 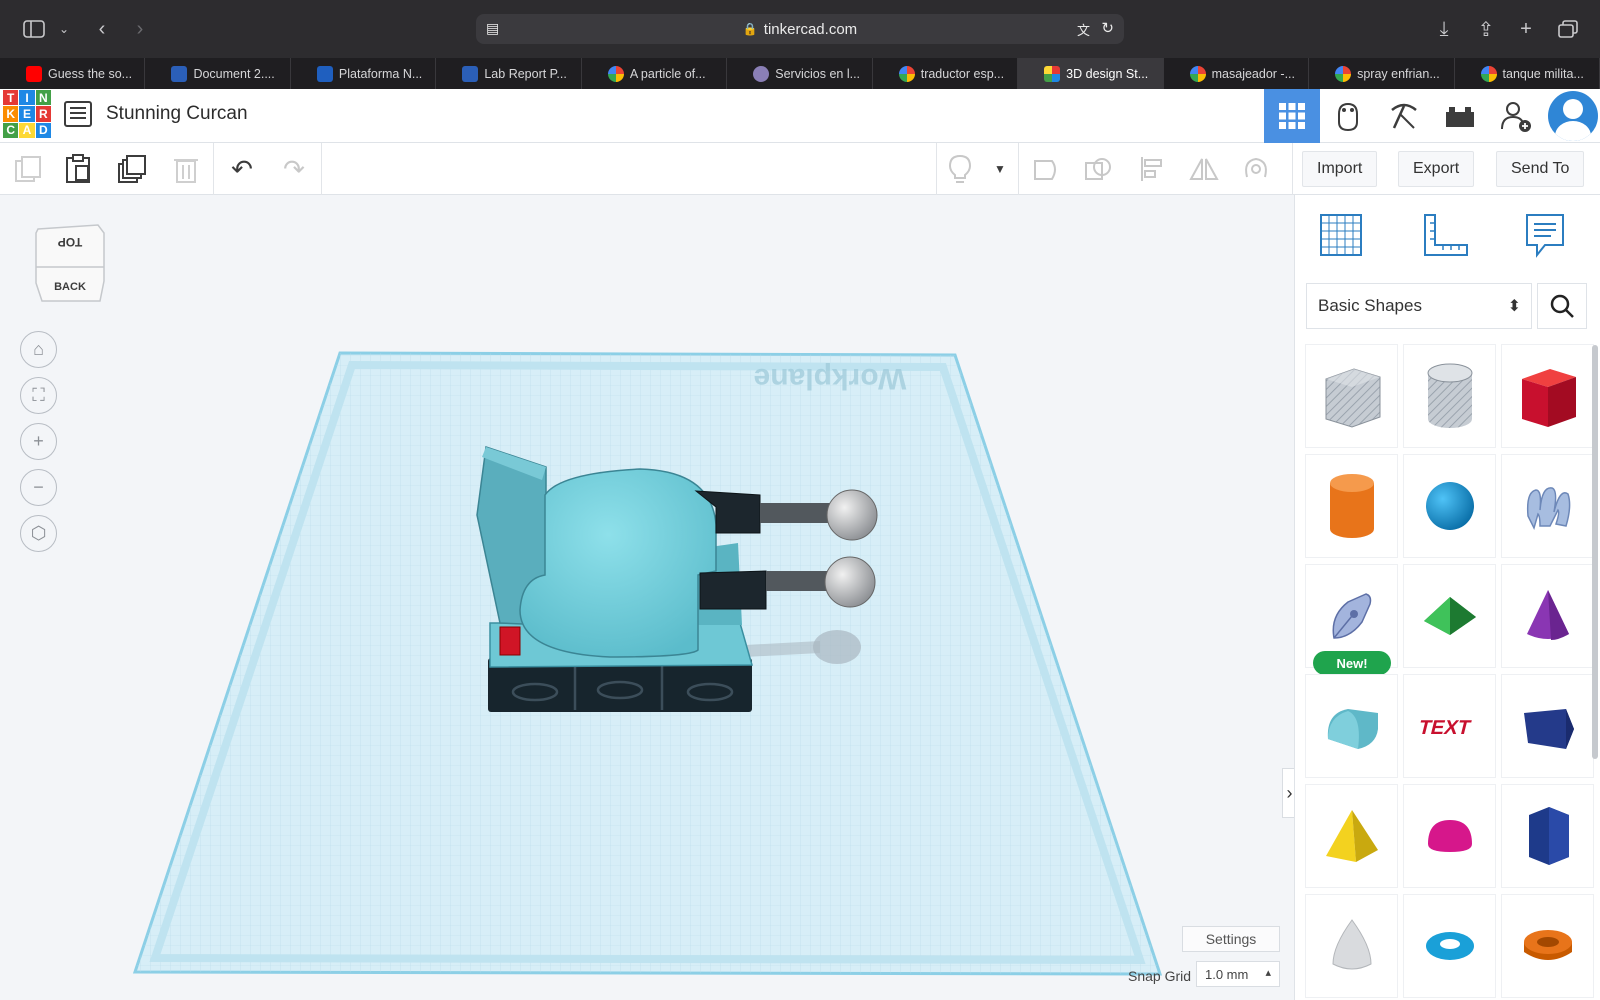 What do you see at coordinates (242, 169) in the screenshot?
I see `undo-icon: ↶` at bounding box center [242, 169].